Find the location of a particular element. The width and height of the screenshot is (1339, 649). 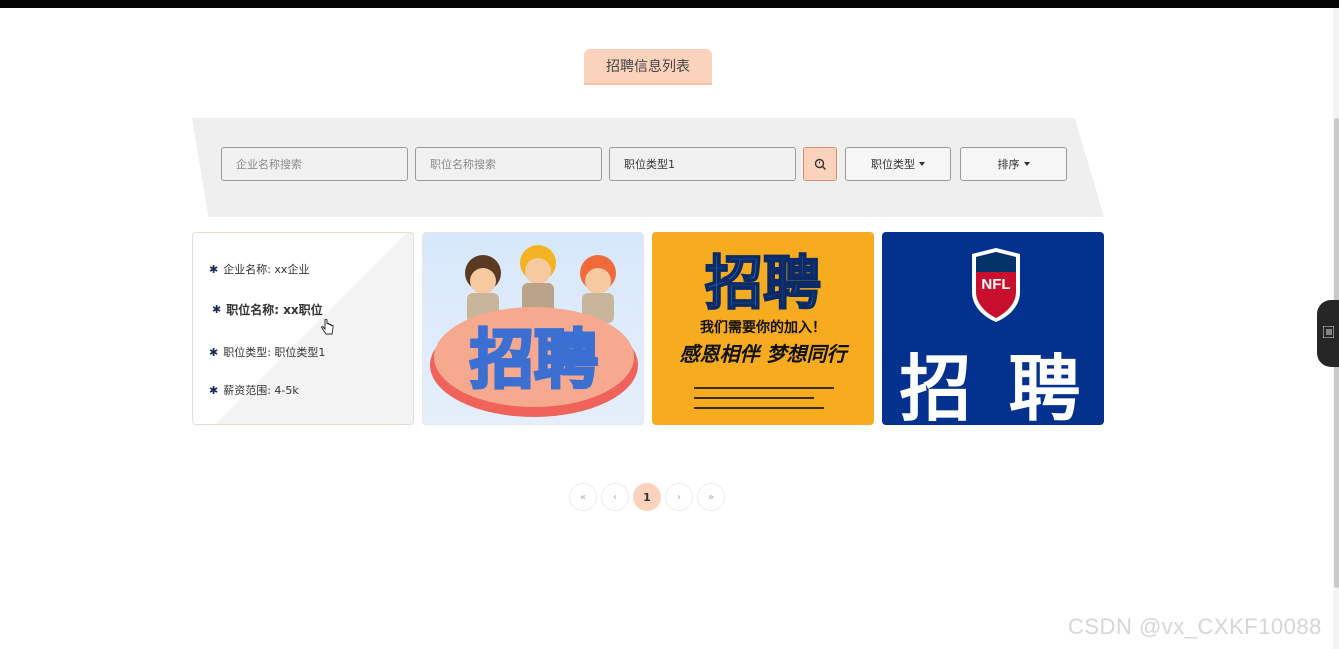

first-page-button: « is located at coordinates (583, 497).